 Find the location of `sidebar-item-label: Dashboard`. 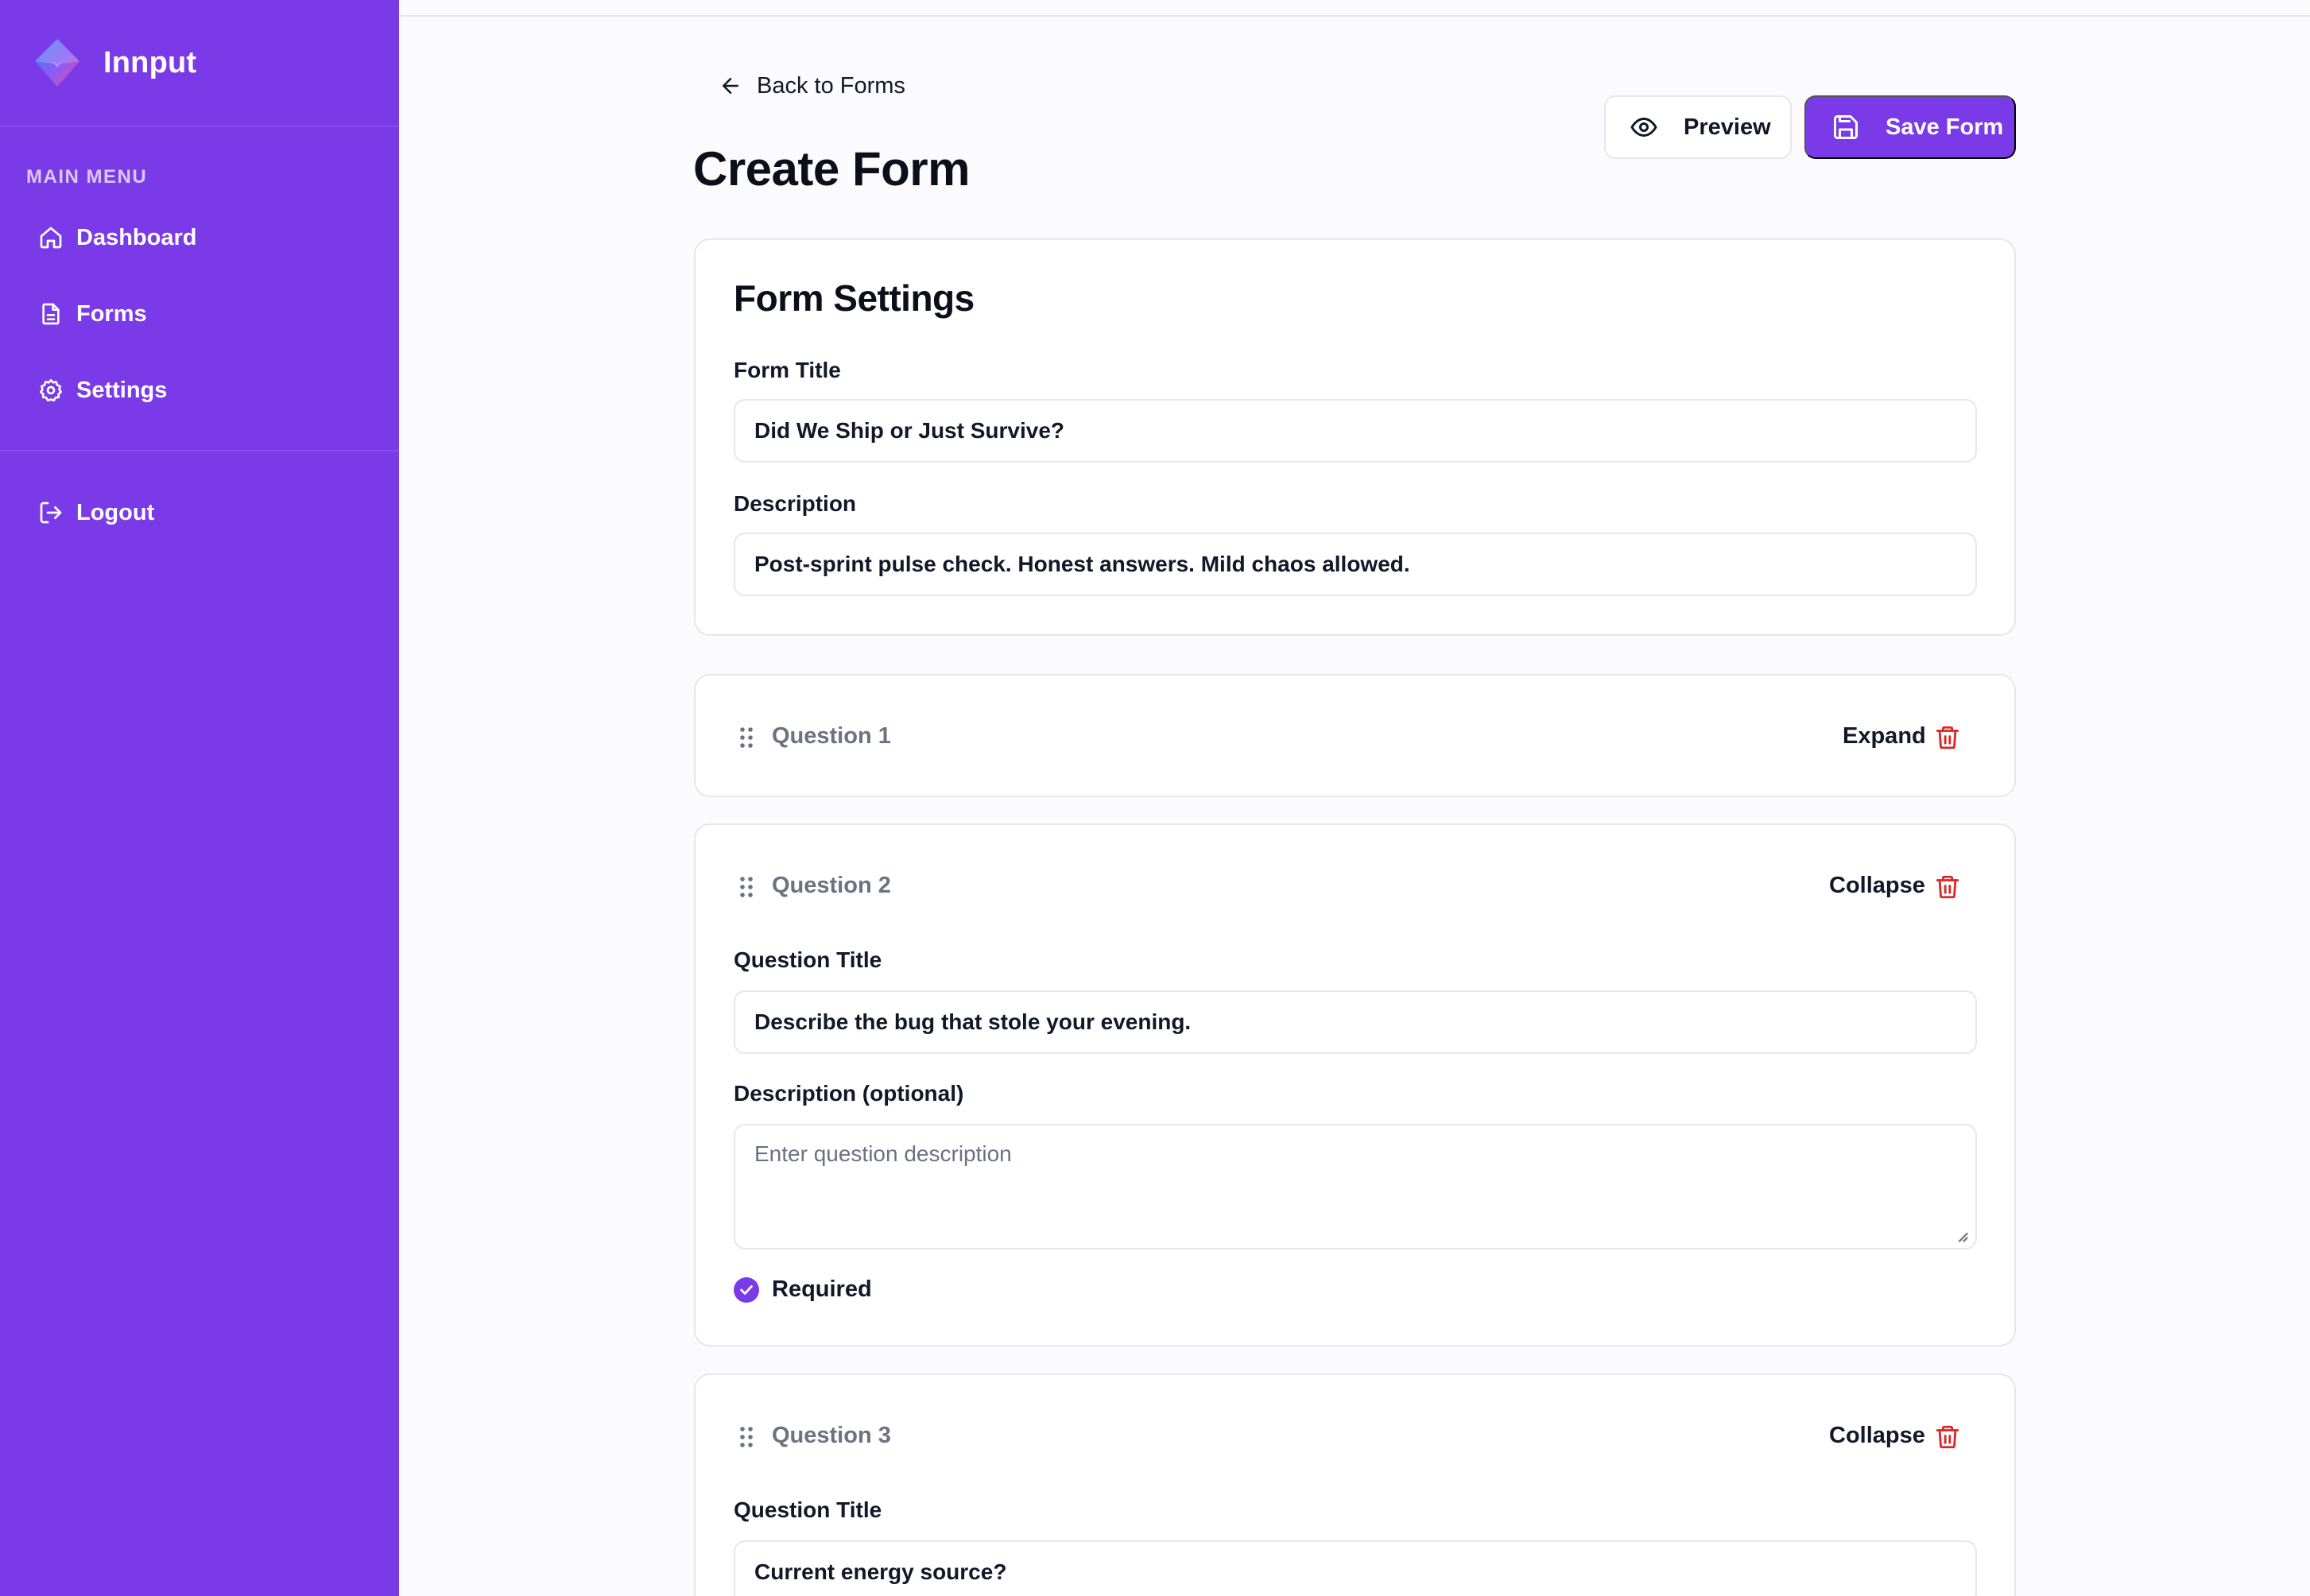

sidebar-item-label: Dashboard is located at coordinates (136, 237).